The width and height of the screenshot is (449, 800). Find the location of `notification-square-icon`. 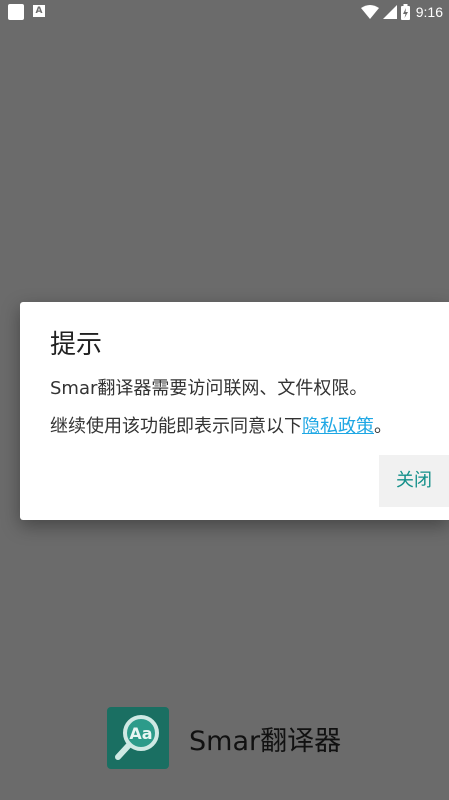

notification-square-icon is located at coordinates (16, 12).